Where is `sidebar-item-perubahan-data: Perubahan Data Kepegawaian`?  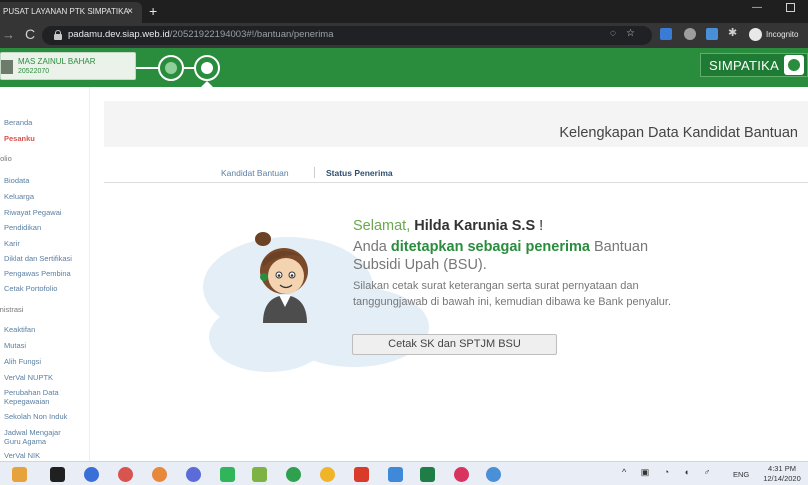 sidebar-item-perubahan-data: Perubahan Data Kepegawaian is located at coordinates (39, 397).